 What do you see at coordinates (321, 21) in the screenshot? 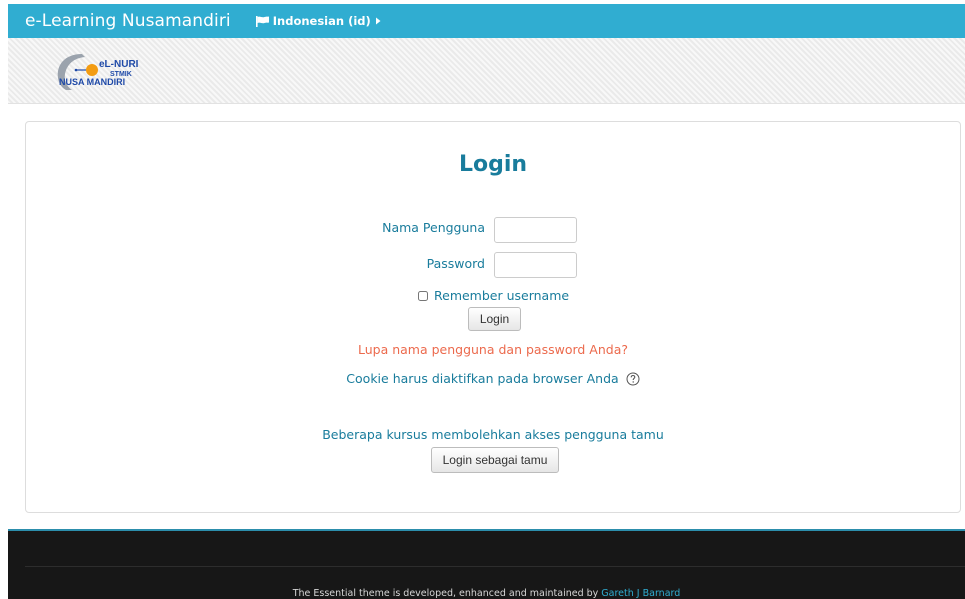
I see `language-label: Indonesian (id)` at bounding box center [321, 21].